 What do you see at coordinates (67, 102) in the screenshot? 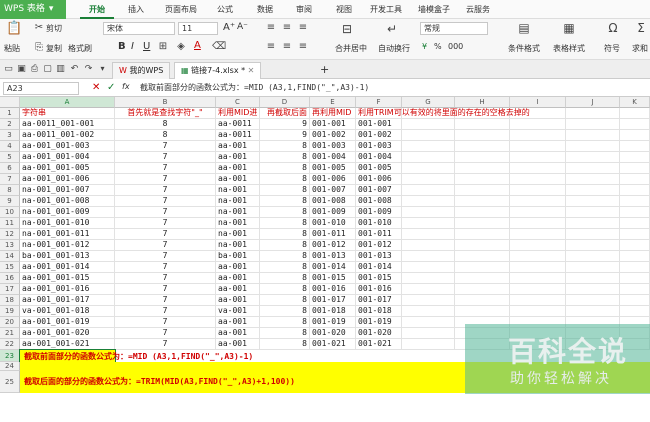
I see `column-header: A` at bounding box center [67, 102].